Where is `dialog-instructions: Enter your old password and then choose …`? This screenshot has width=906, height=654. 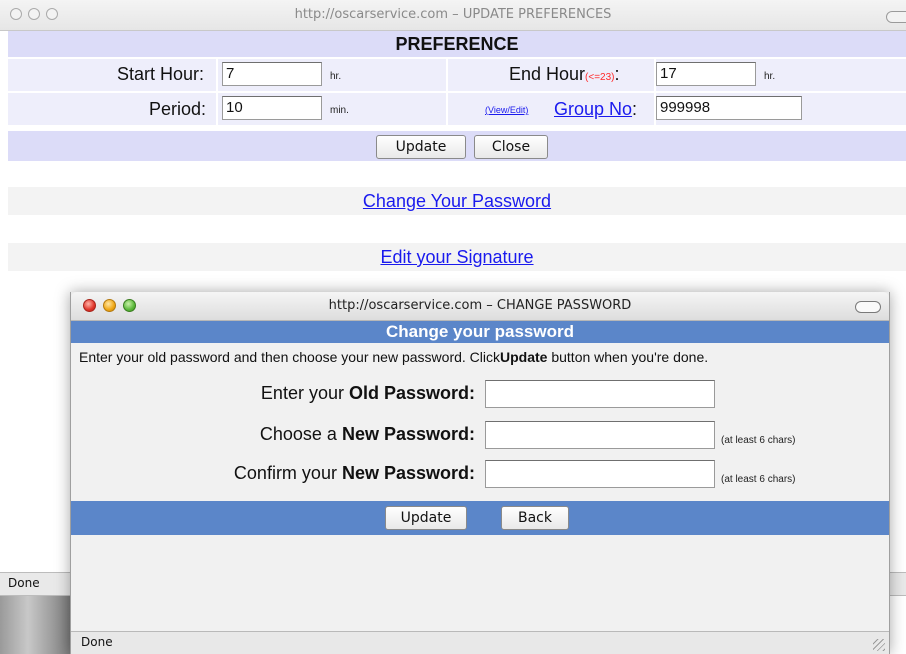
dialog-instructions: Enter your old password and then choose … is located at coordinates (393, 357).